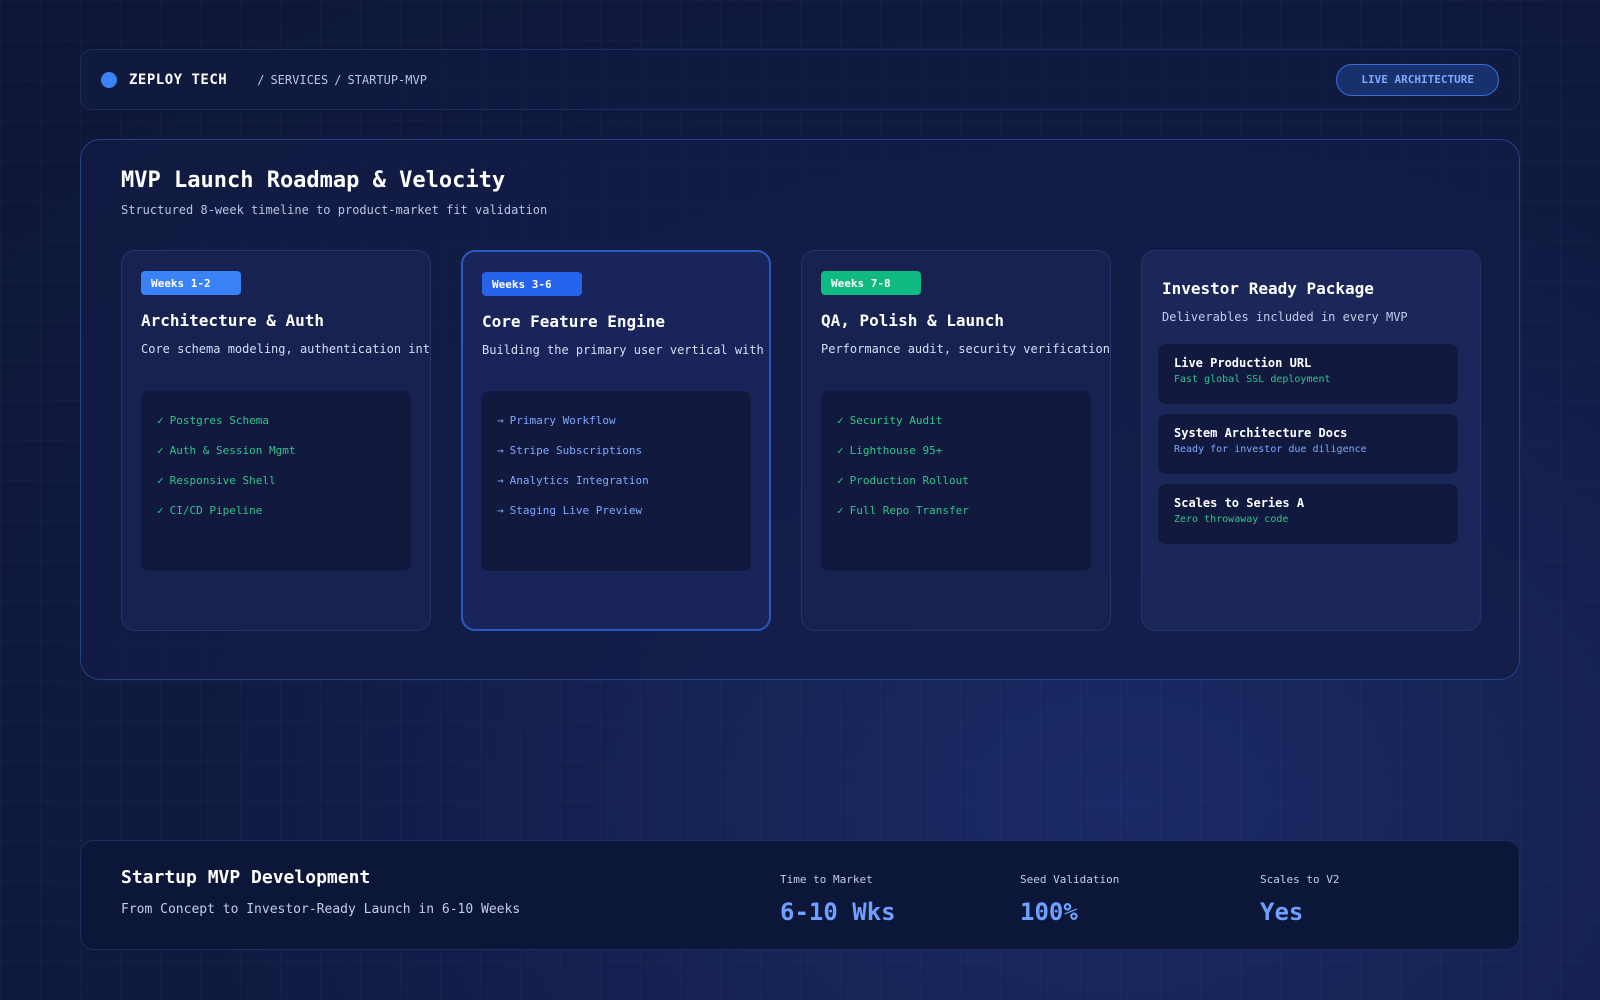 This screenshot has width=1600, height=1000. Describe the element at coordinates (903, 480) in the screenshot. I see `list-item: ✓ Production Rollout` at that location.